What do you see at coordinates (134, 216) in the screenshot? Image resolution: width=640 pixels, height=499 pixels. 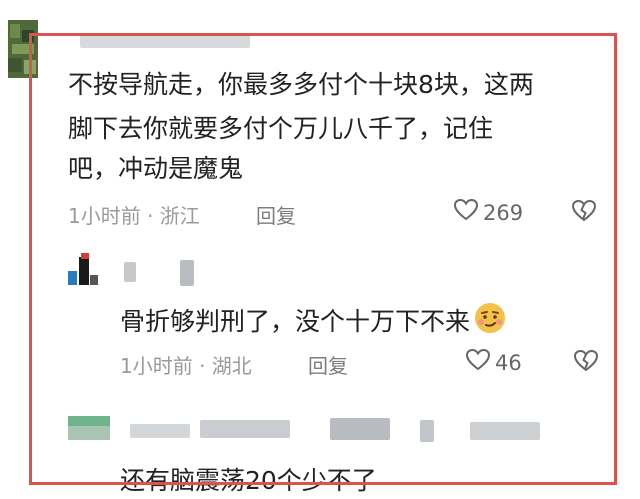 I see `comment-meta: 1小时前 · 浙江` at bounding box center [134, 216].